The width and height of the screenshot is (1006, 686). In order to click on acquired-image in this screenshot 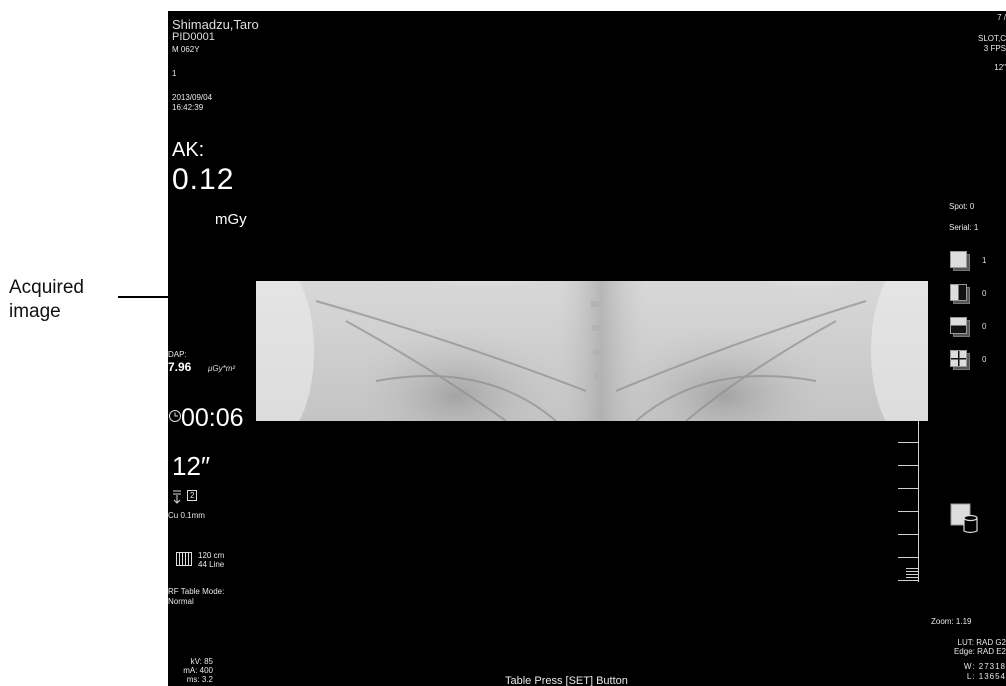, I will do `click(592, 351)`.